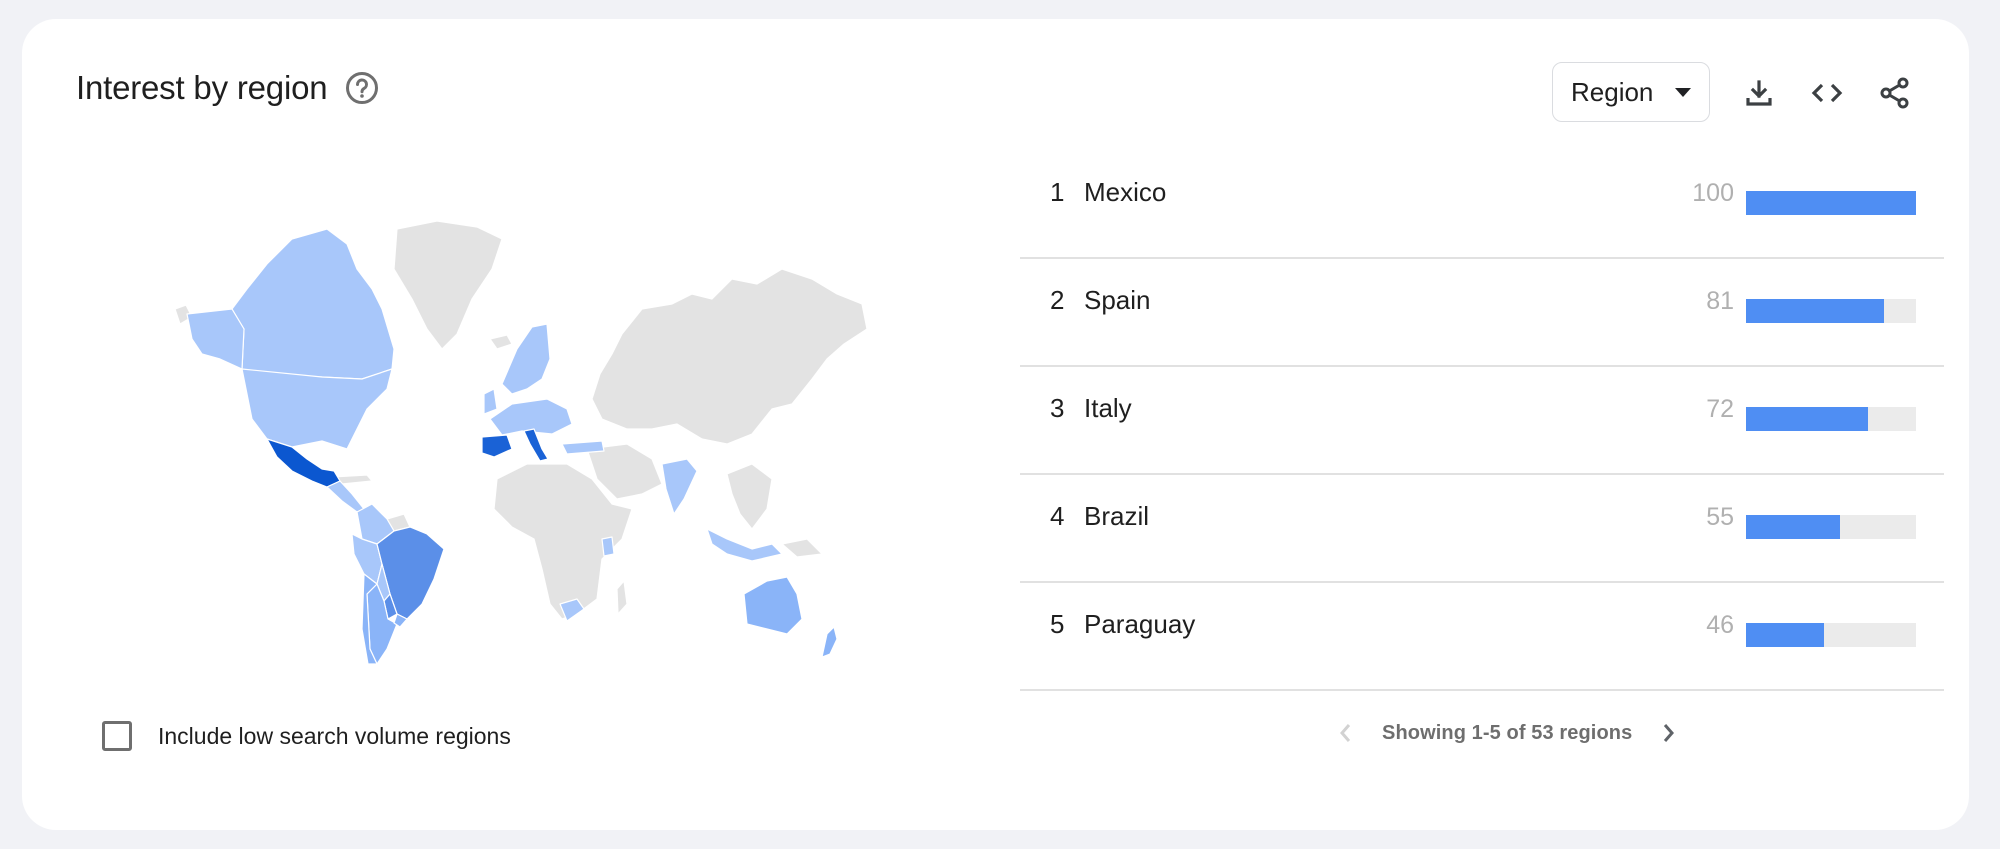  Describe the element at coordinates (1720, 625) in the screenshot. I see `row-value: 46` at that location.